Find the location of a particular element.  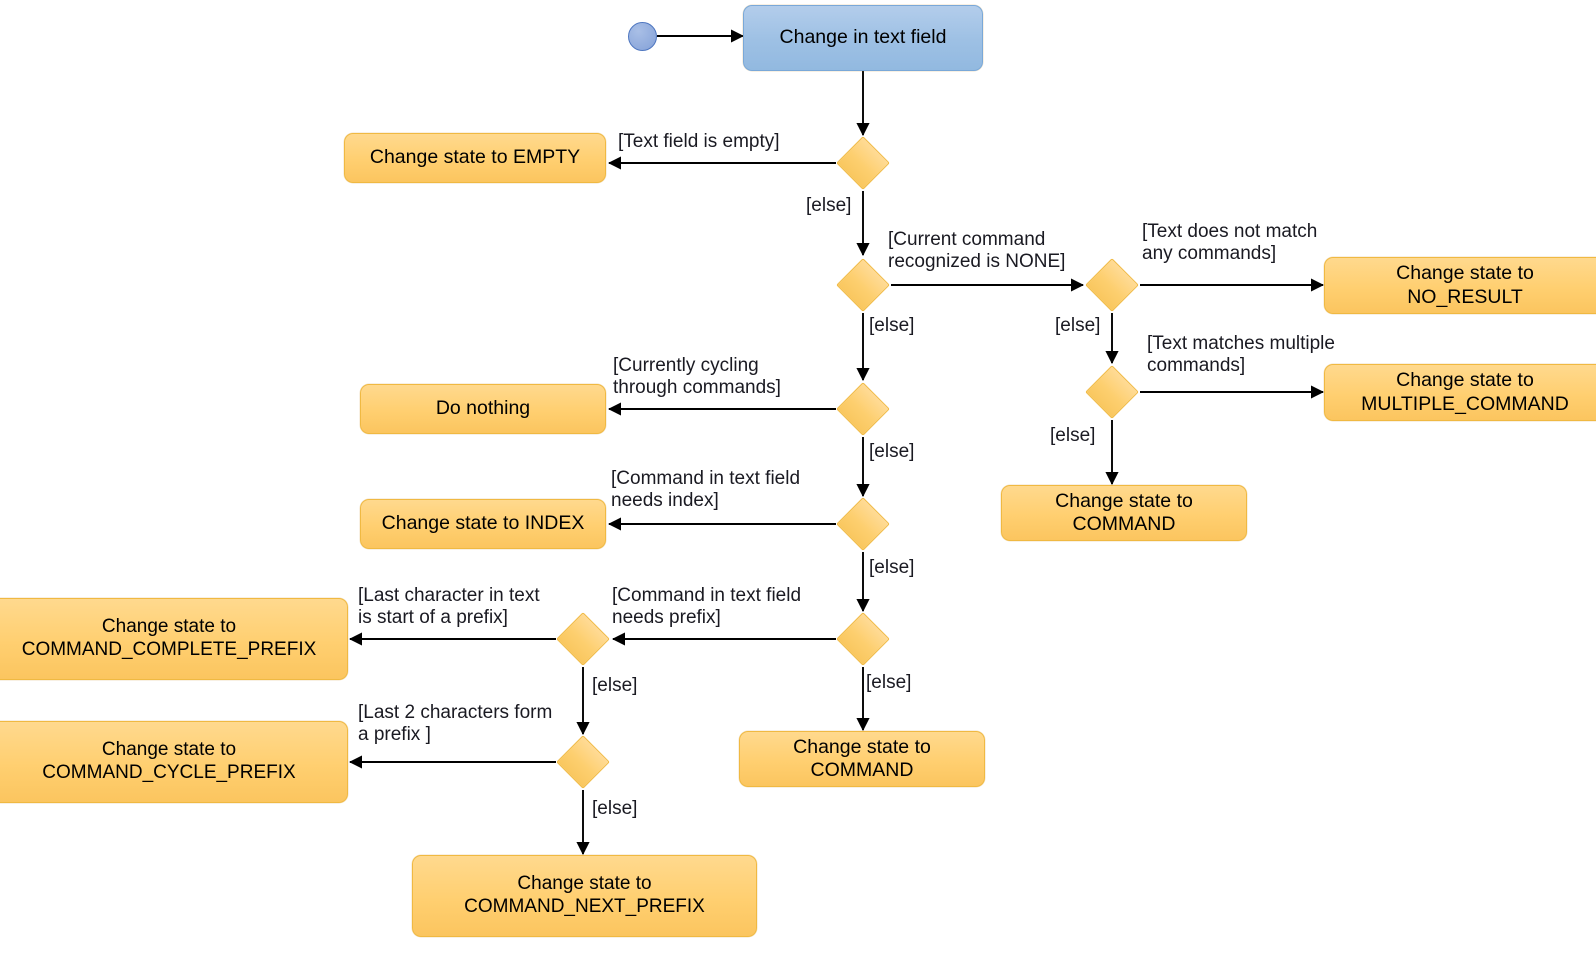

guard-needs-prefix: [Command in text field needs prefix] is located at coordinates (707, 607).